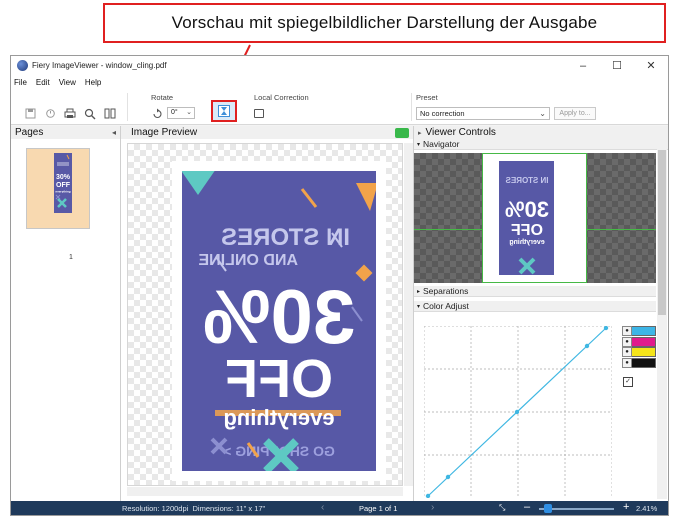  What do you see at coordinates (527, 209) in the screenshot?
I see `nav-percent: 30%` at bounding box center [527, 209].